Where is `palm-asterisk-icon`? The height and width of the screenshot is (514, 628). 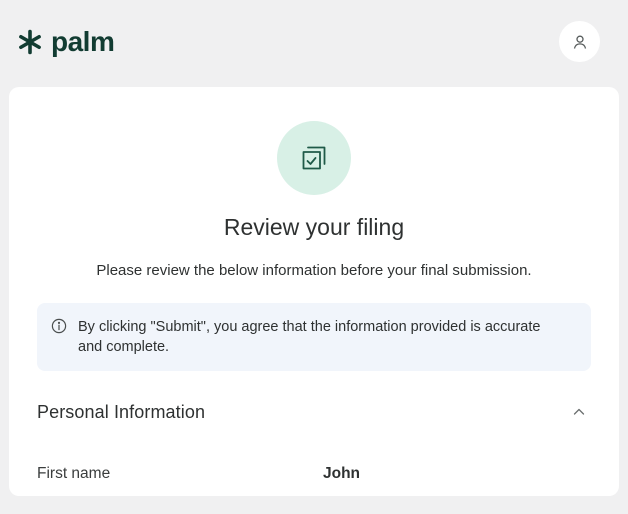 palm-asterisk-icon is located at coordinates (30, 42).